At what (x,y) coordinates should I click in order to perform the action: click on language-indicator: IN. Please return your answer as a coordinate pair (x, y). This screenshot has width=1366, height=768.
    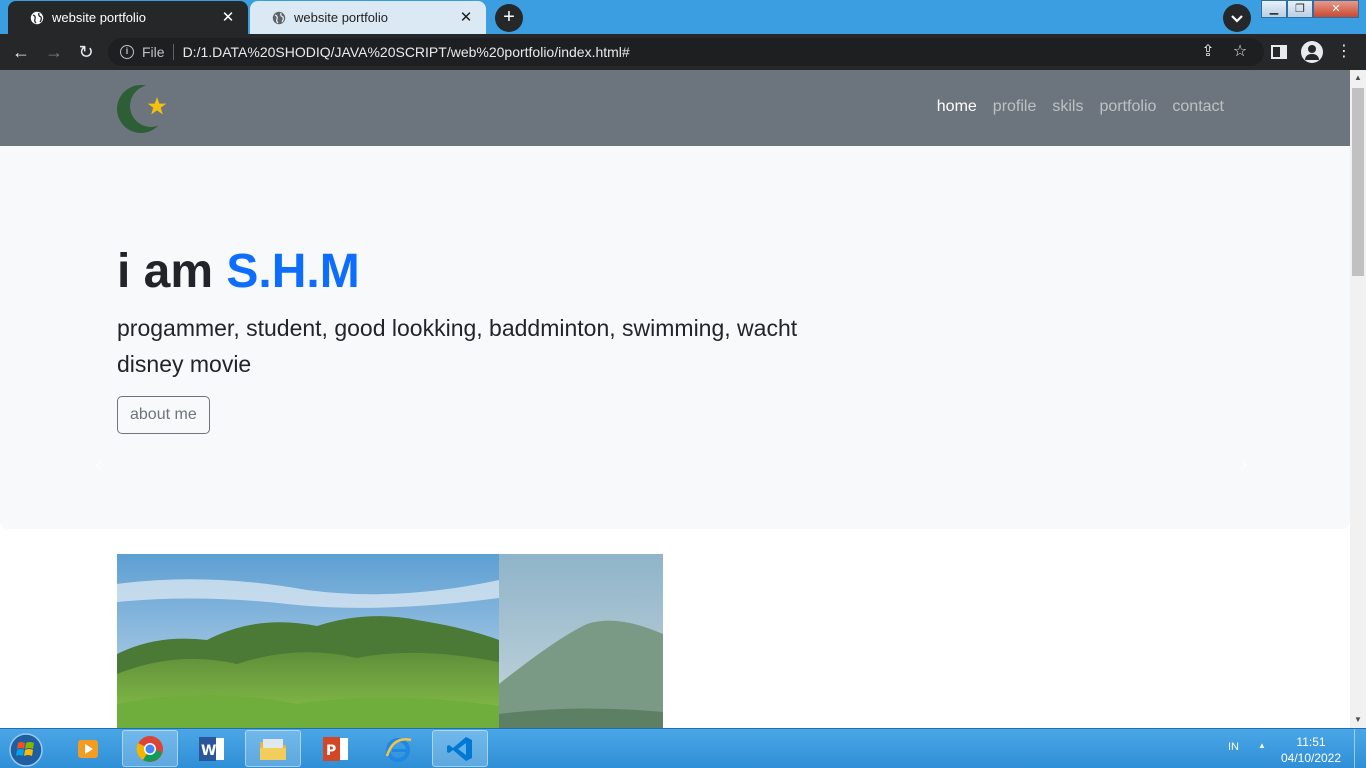
    Looking at the image, I should click on (1233, 747).